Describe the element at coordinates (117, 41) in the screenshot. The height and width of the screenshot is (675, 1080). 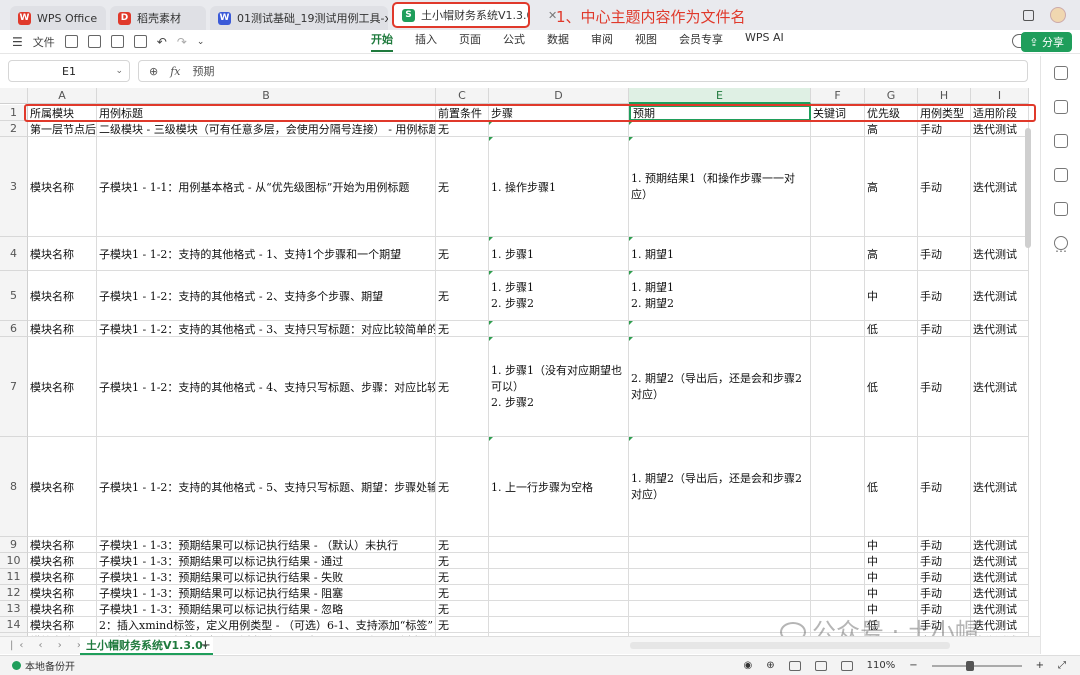
I see `print-icon` at that location.